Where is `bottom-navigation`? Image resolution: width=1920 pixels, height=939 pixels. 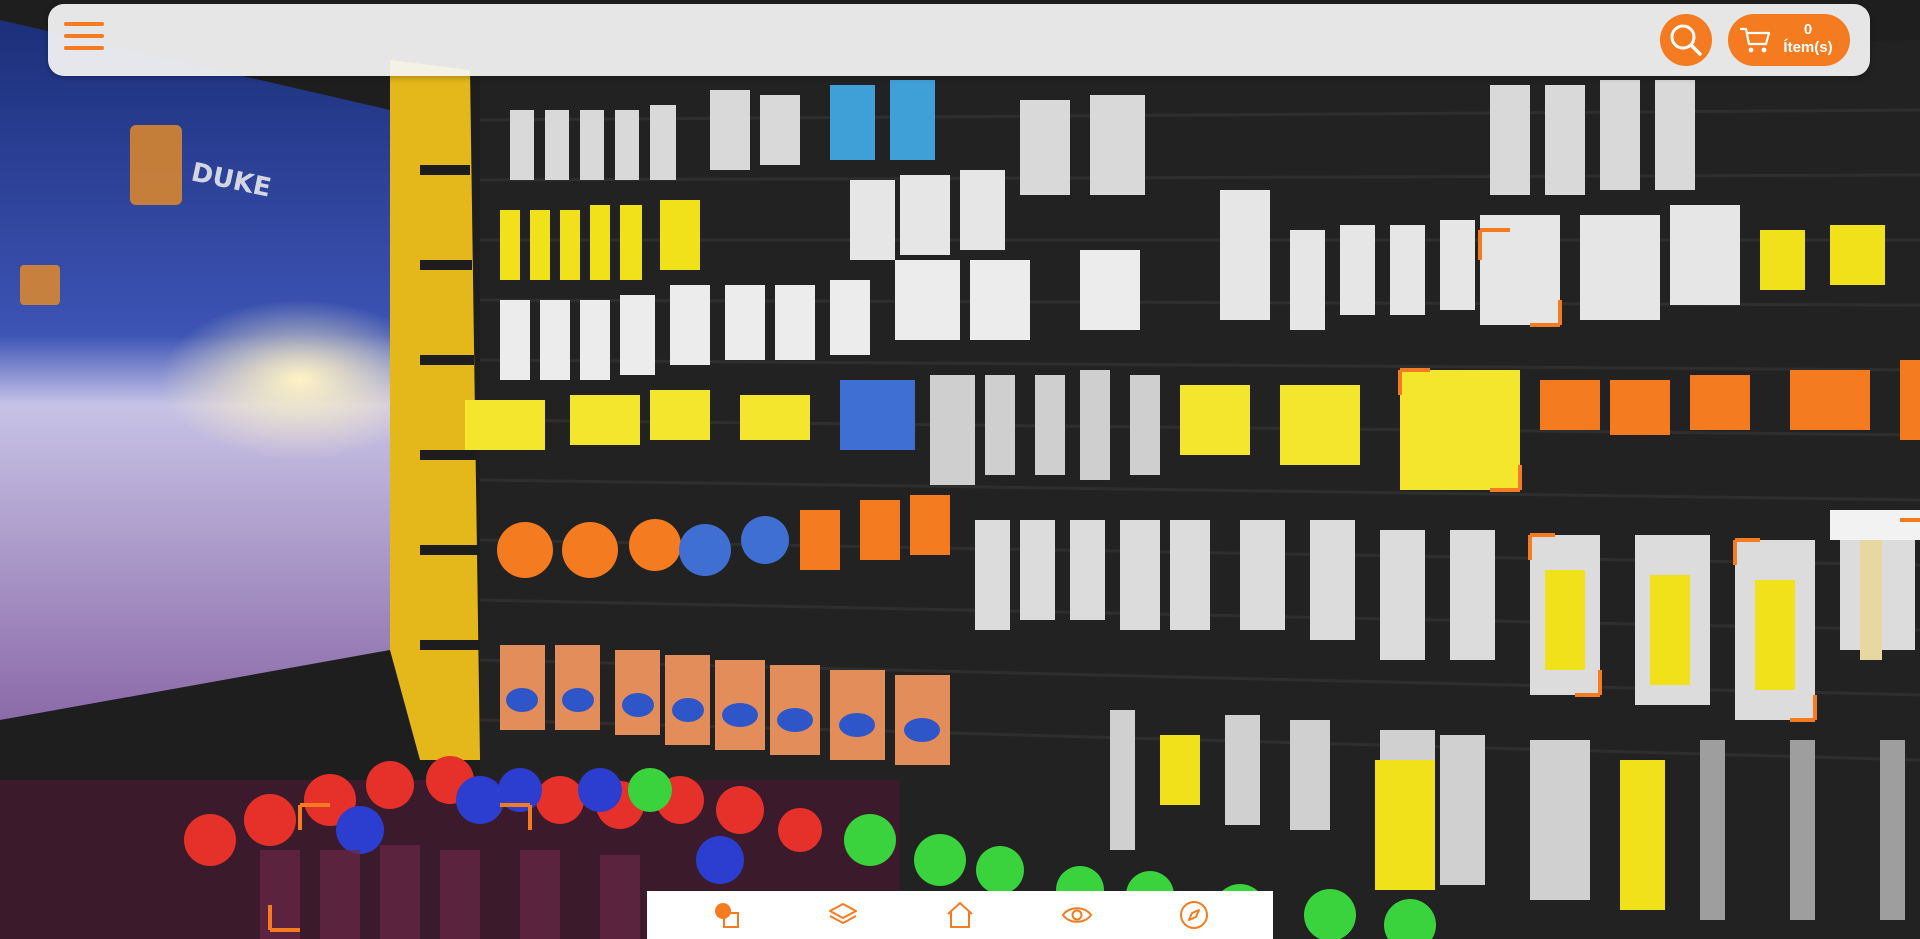
bottom-navigation is located at coordinates (960, 915).